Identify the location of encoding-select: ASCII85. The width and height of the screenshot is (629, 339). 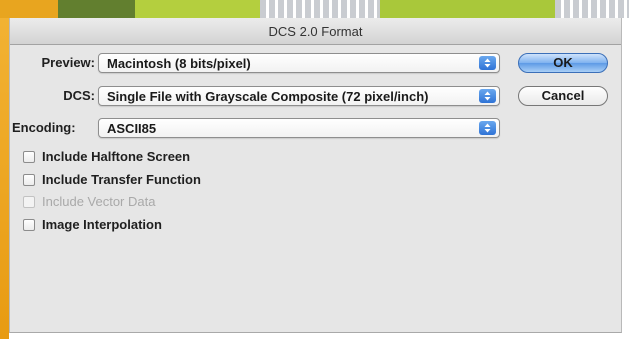
(299, 128).